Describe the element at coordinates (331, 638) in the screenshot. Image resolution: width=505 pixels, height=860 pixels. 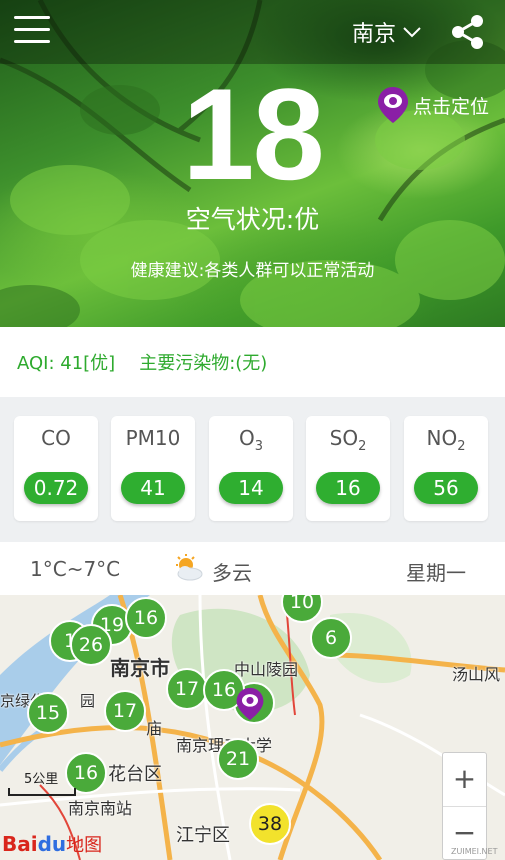
I see `map-marker: 6` at that location.